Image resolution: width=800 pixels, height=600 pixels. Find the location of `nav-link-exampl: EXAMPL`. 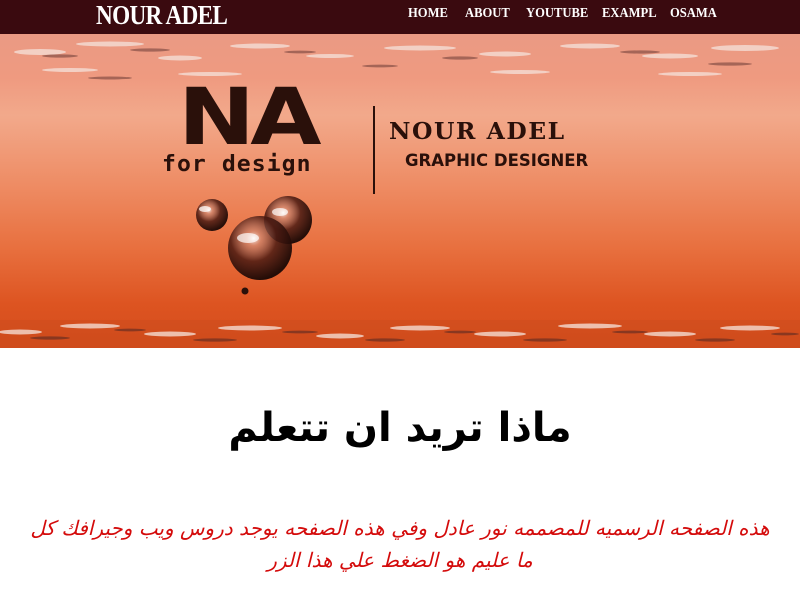

nav-link-exampl: EXAMPL is located at coordinates (629, 14).